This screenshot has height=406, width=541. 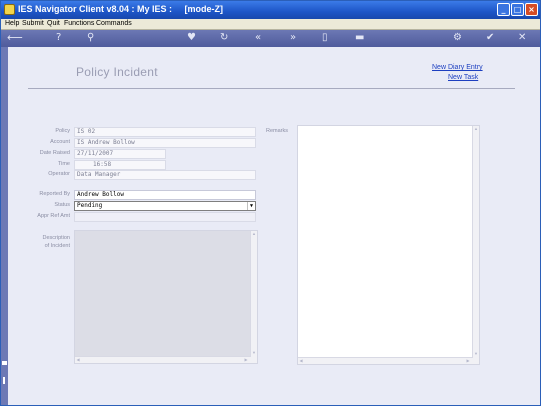 What do you see at coordinates (359, 38) in the screenshot?
I see `list-icon: ▬` at bounding box center [359, 38].